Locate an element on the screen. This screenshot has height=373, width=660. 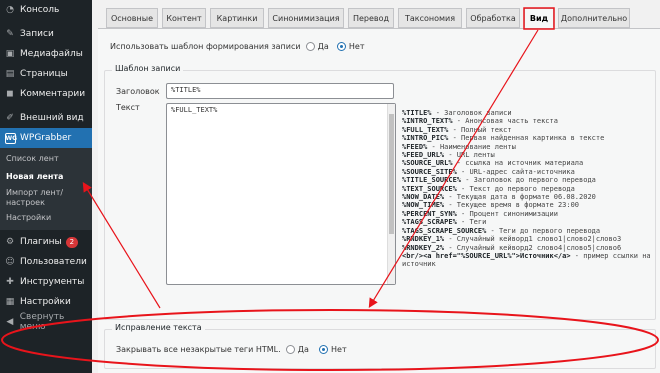
menu-item-label: Настройки is located at coordinates (45, 302).